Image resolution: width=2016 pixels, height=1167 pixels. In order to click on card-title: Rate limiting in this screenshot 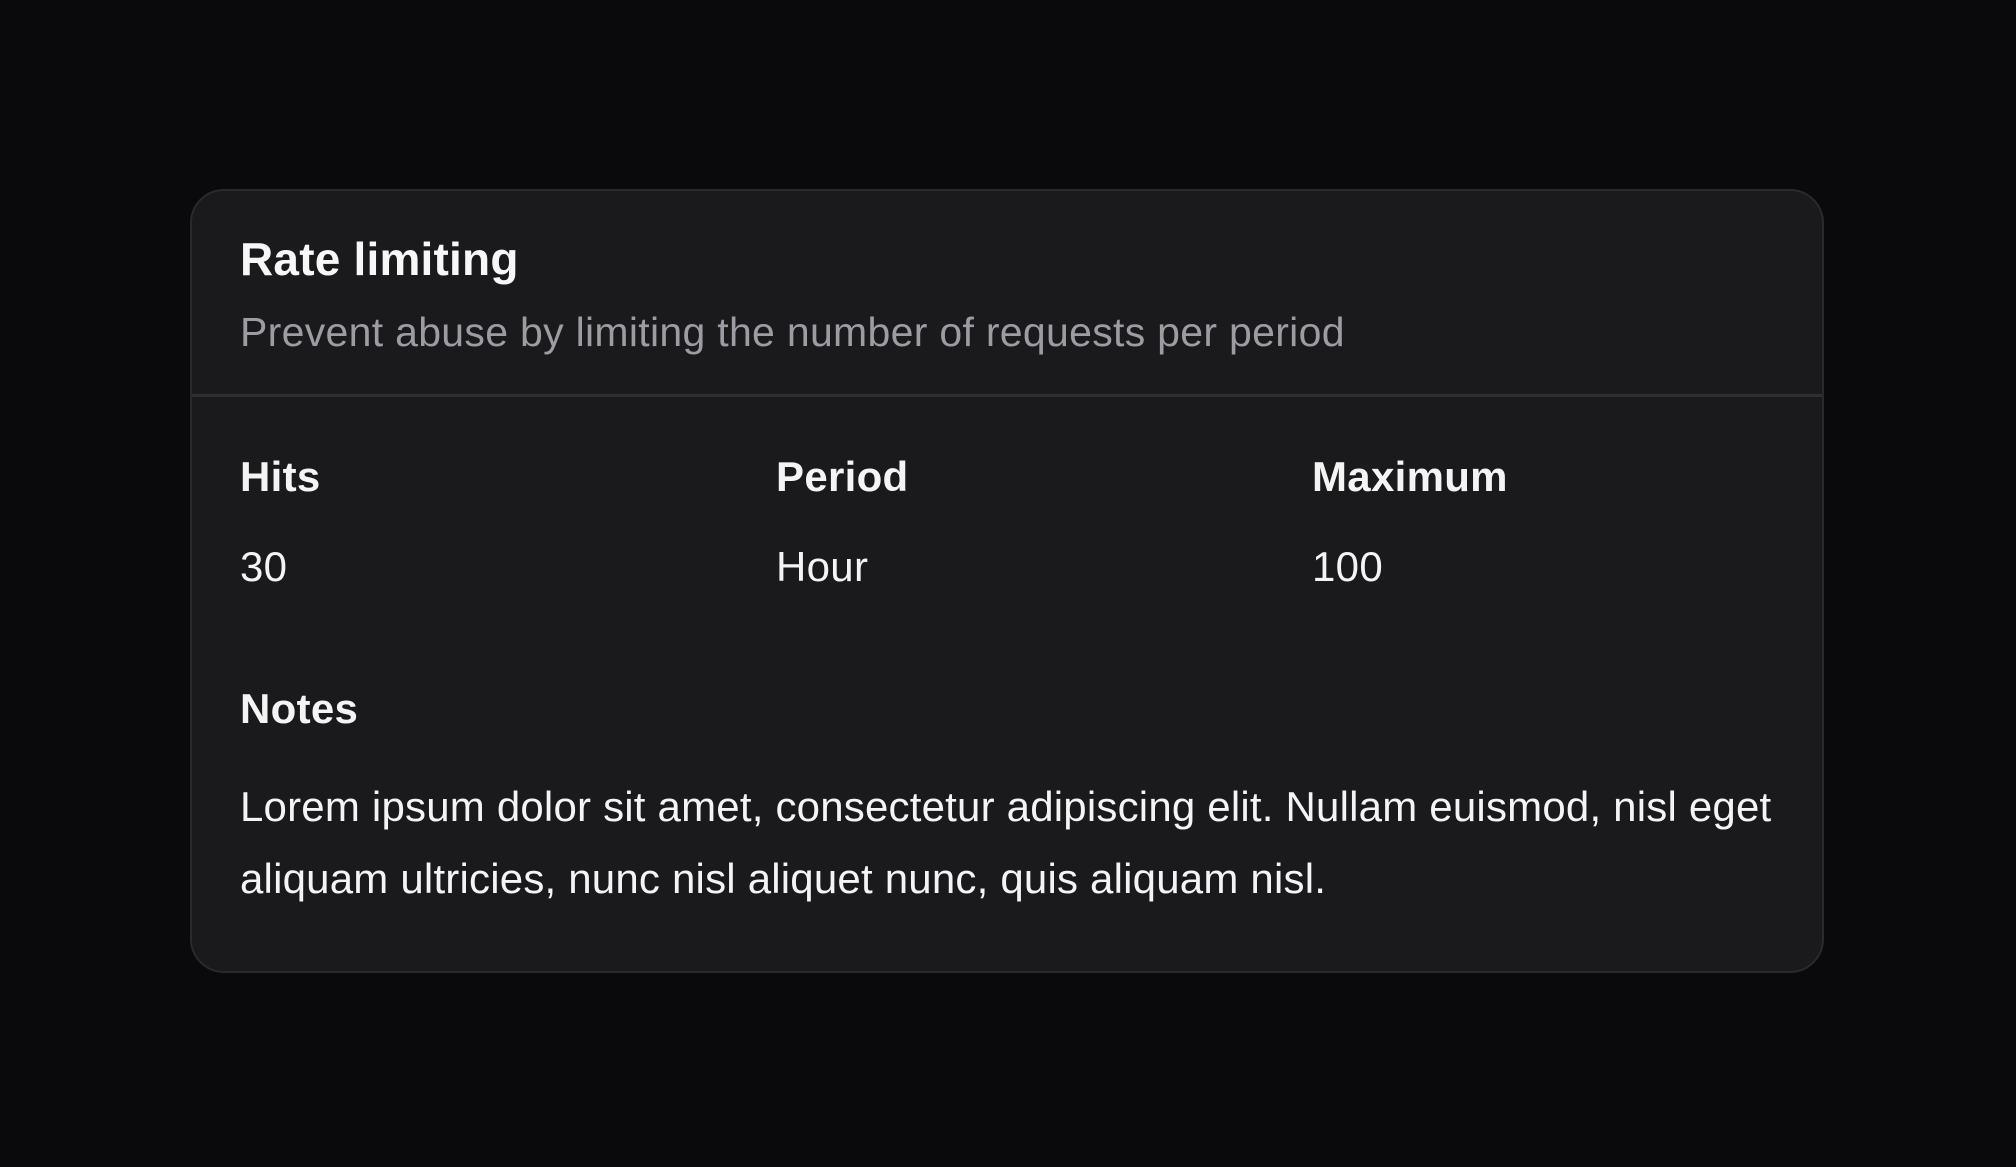, I will do `click(379, 259)`.